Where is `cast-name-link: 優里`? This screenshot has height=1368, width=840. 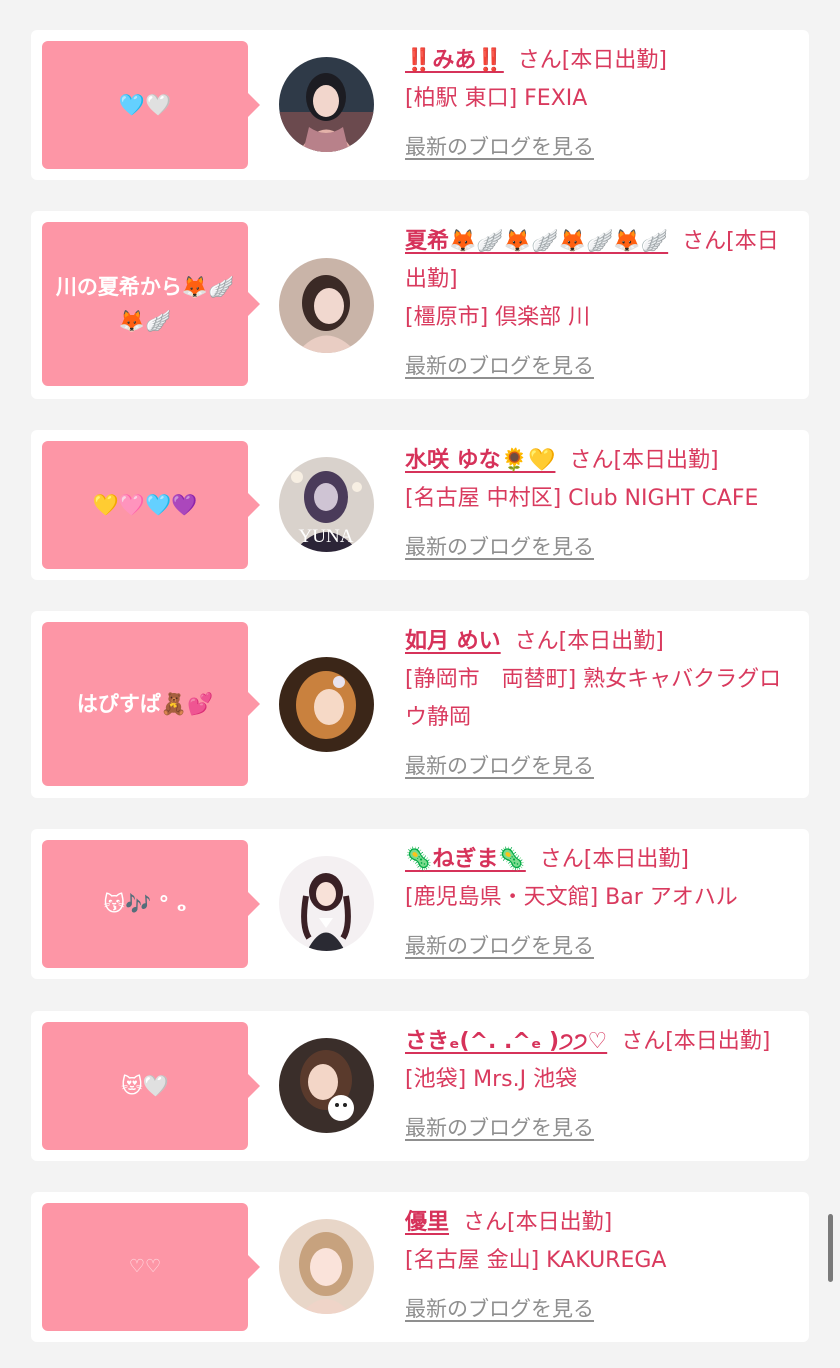
cast-name-link: 優里 is located at coordinates (427, 1222).